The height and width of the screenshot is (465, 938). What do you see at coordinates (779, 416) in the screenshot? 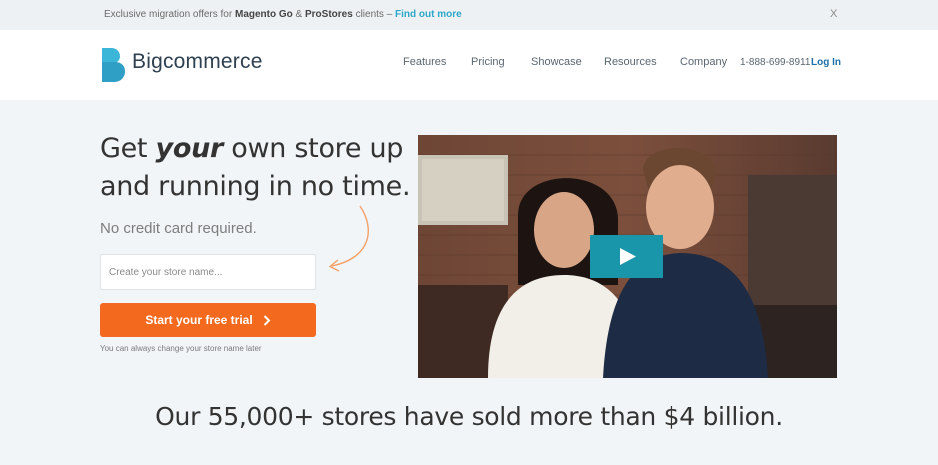
I see `stats-end: .` at bounding box center [779, 416].